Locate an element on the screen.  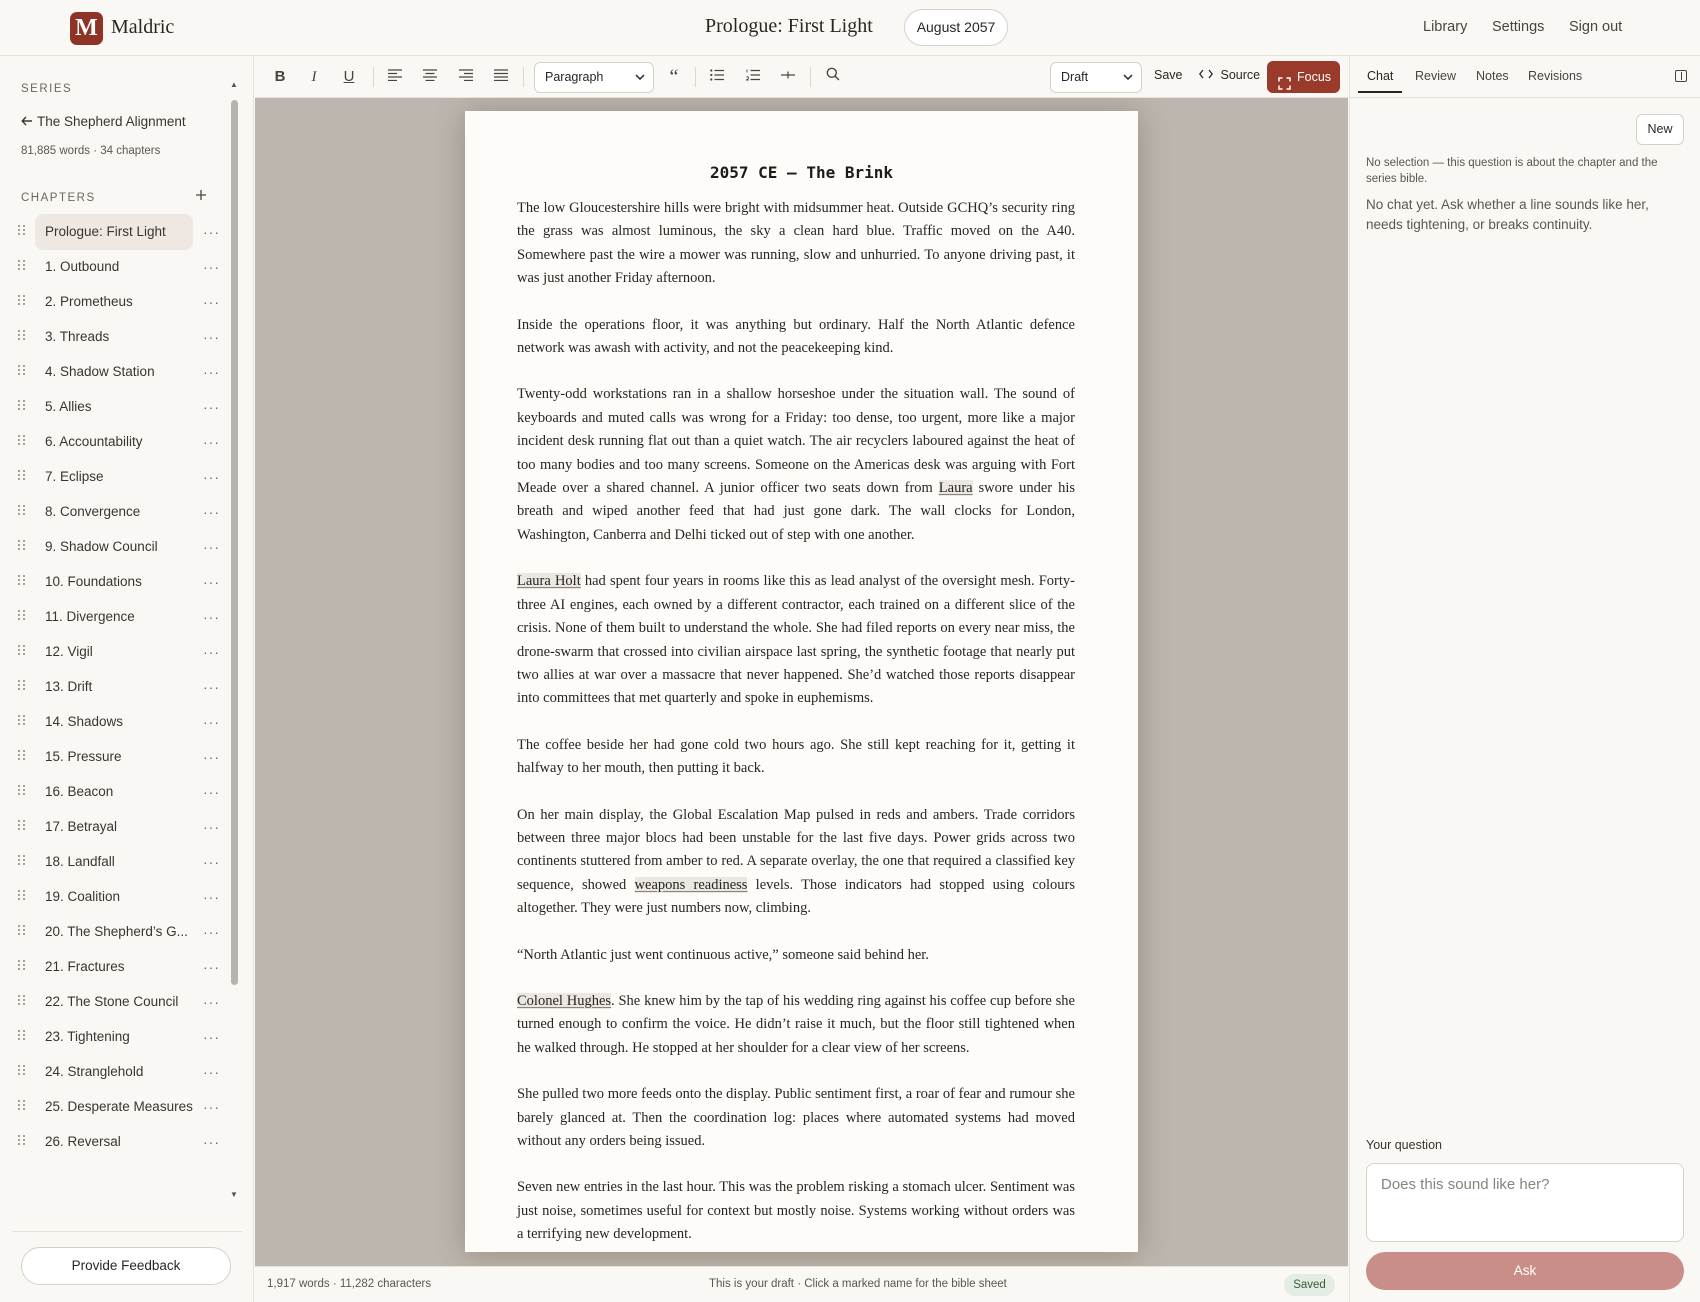
source-button: Source is located at coordinates (1229, 75).